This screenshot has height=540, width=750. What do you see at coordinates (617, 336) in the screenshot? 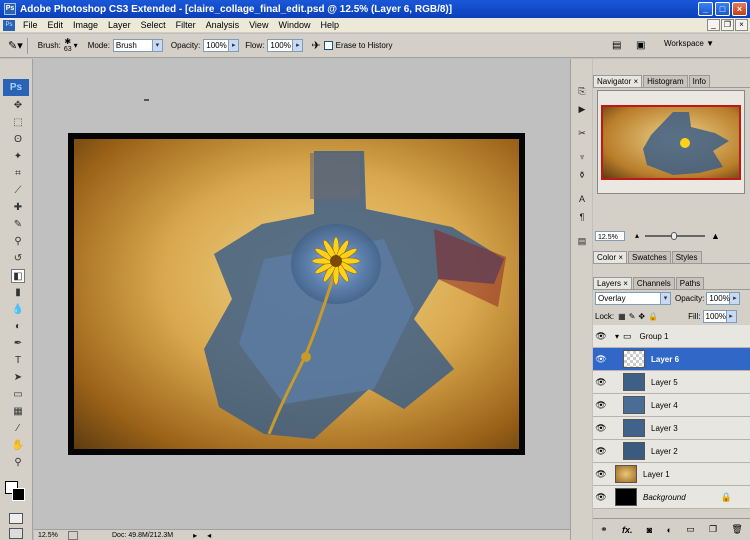
I see `group-expand-icon: ▾` at bounding box center [617, 336].